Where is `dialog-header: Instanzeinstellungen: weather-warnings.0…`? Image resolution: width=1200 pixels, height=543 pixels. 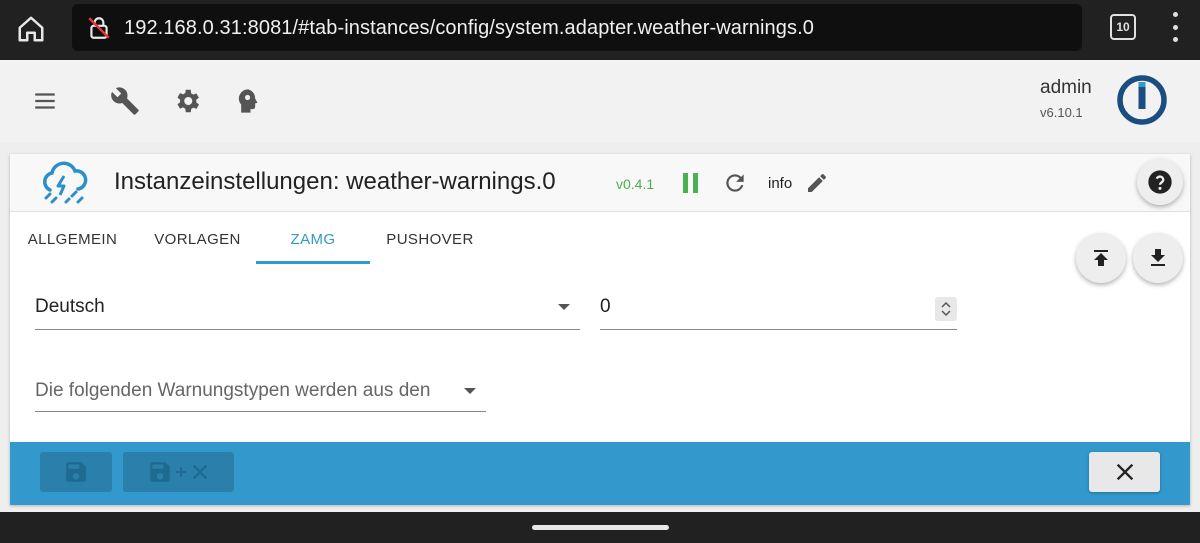 dialog-header: Instanzeinstellungen: weather-warnings.0… is located at coordinates (600, 183).